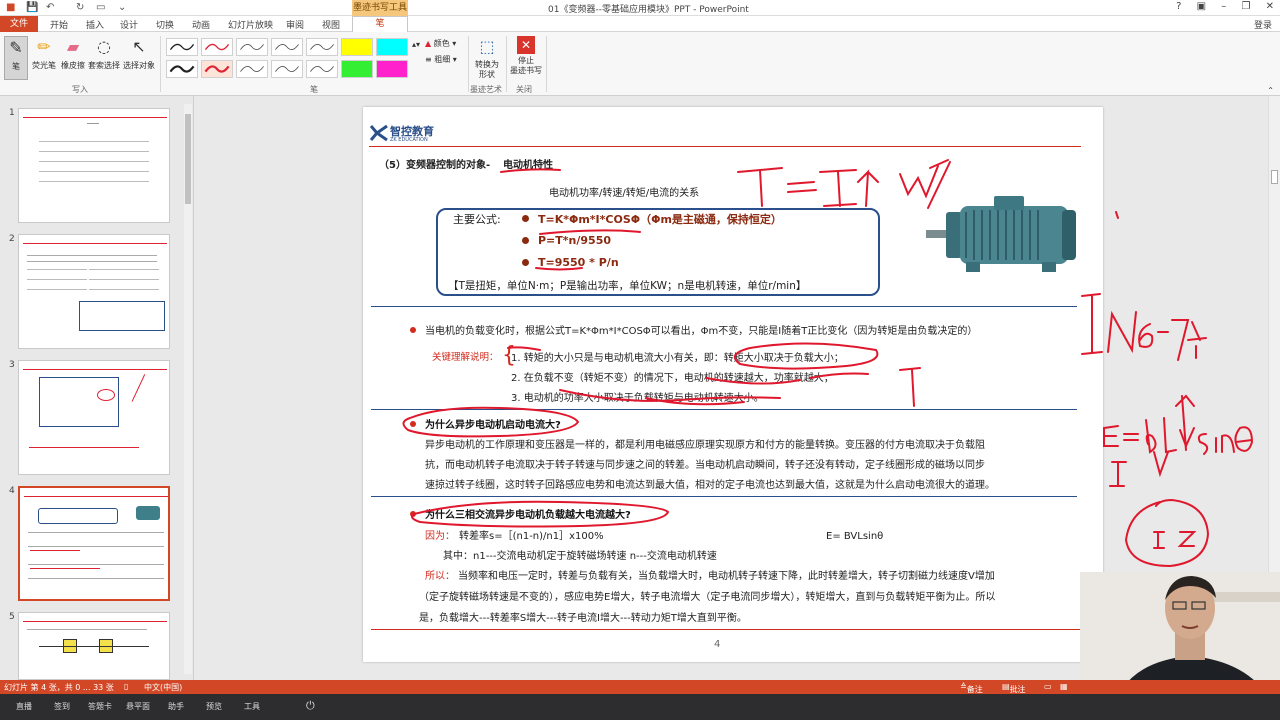 Image resolution: width=1280 pixels, height=720 pixels. Describe the element at coordinates (440, 43) in the screenshot. I see `color-dropdown: ▲ 颜色 ▾` at that location.